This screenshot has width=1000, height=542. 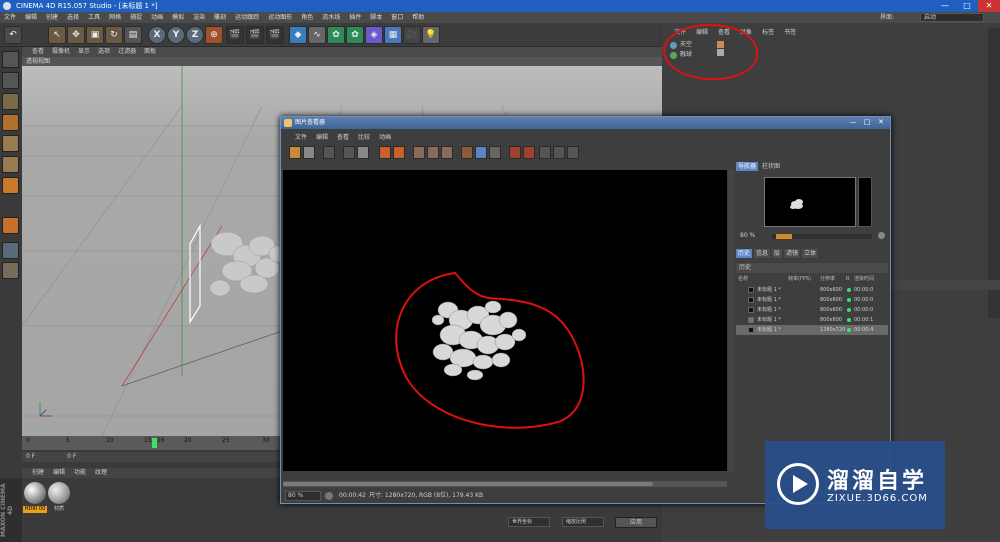 What do you see at coordinates (355, 35) in the screenshot?
I see `array-icon: ✿` at bounding box center [355, 35].